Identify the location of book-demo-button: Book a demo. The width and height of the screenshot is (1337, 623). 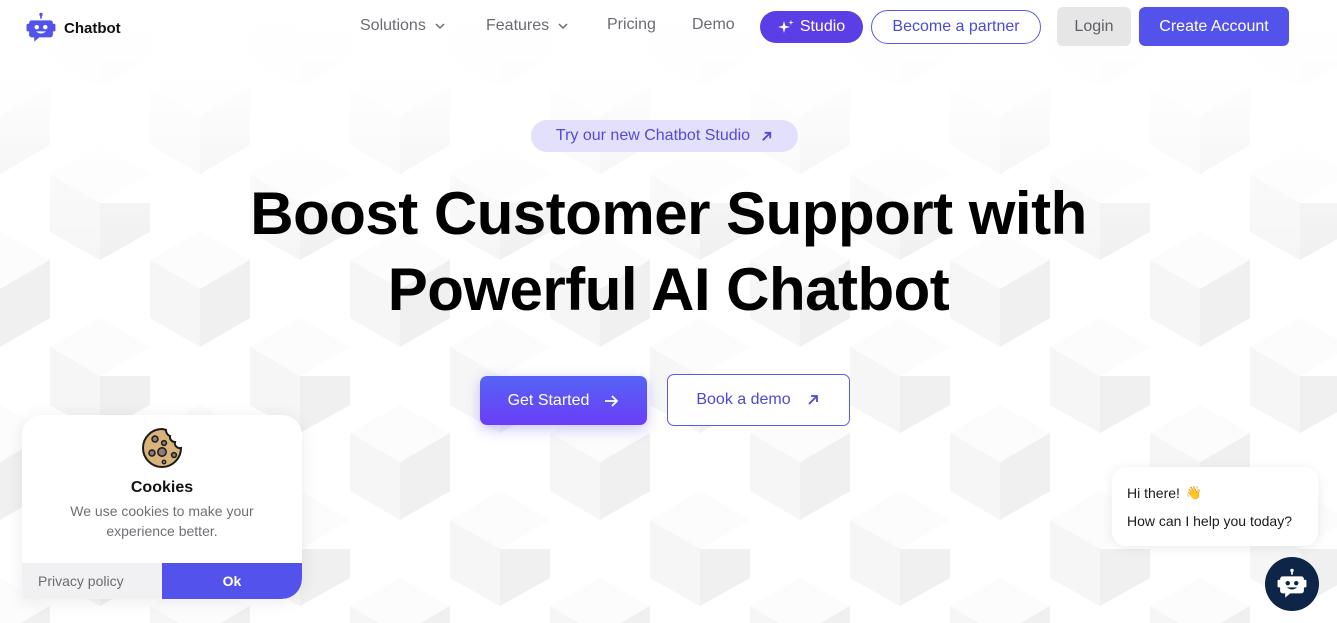
(758, 400).